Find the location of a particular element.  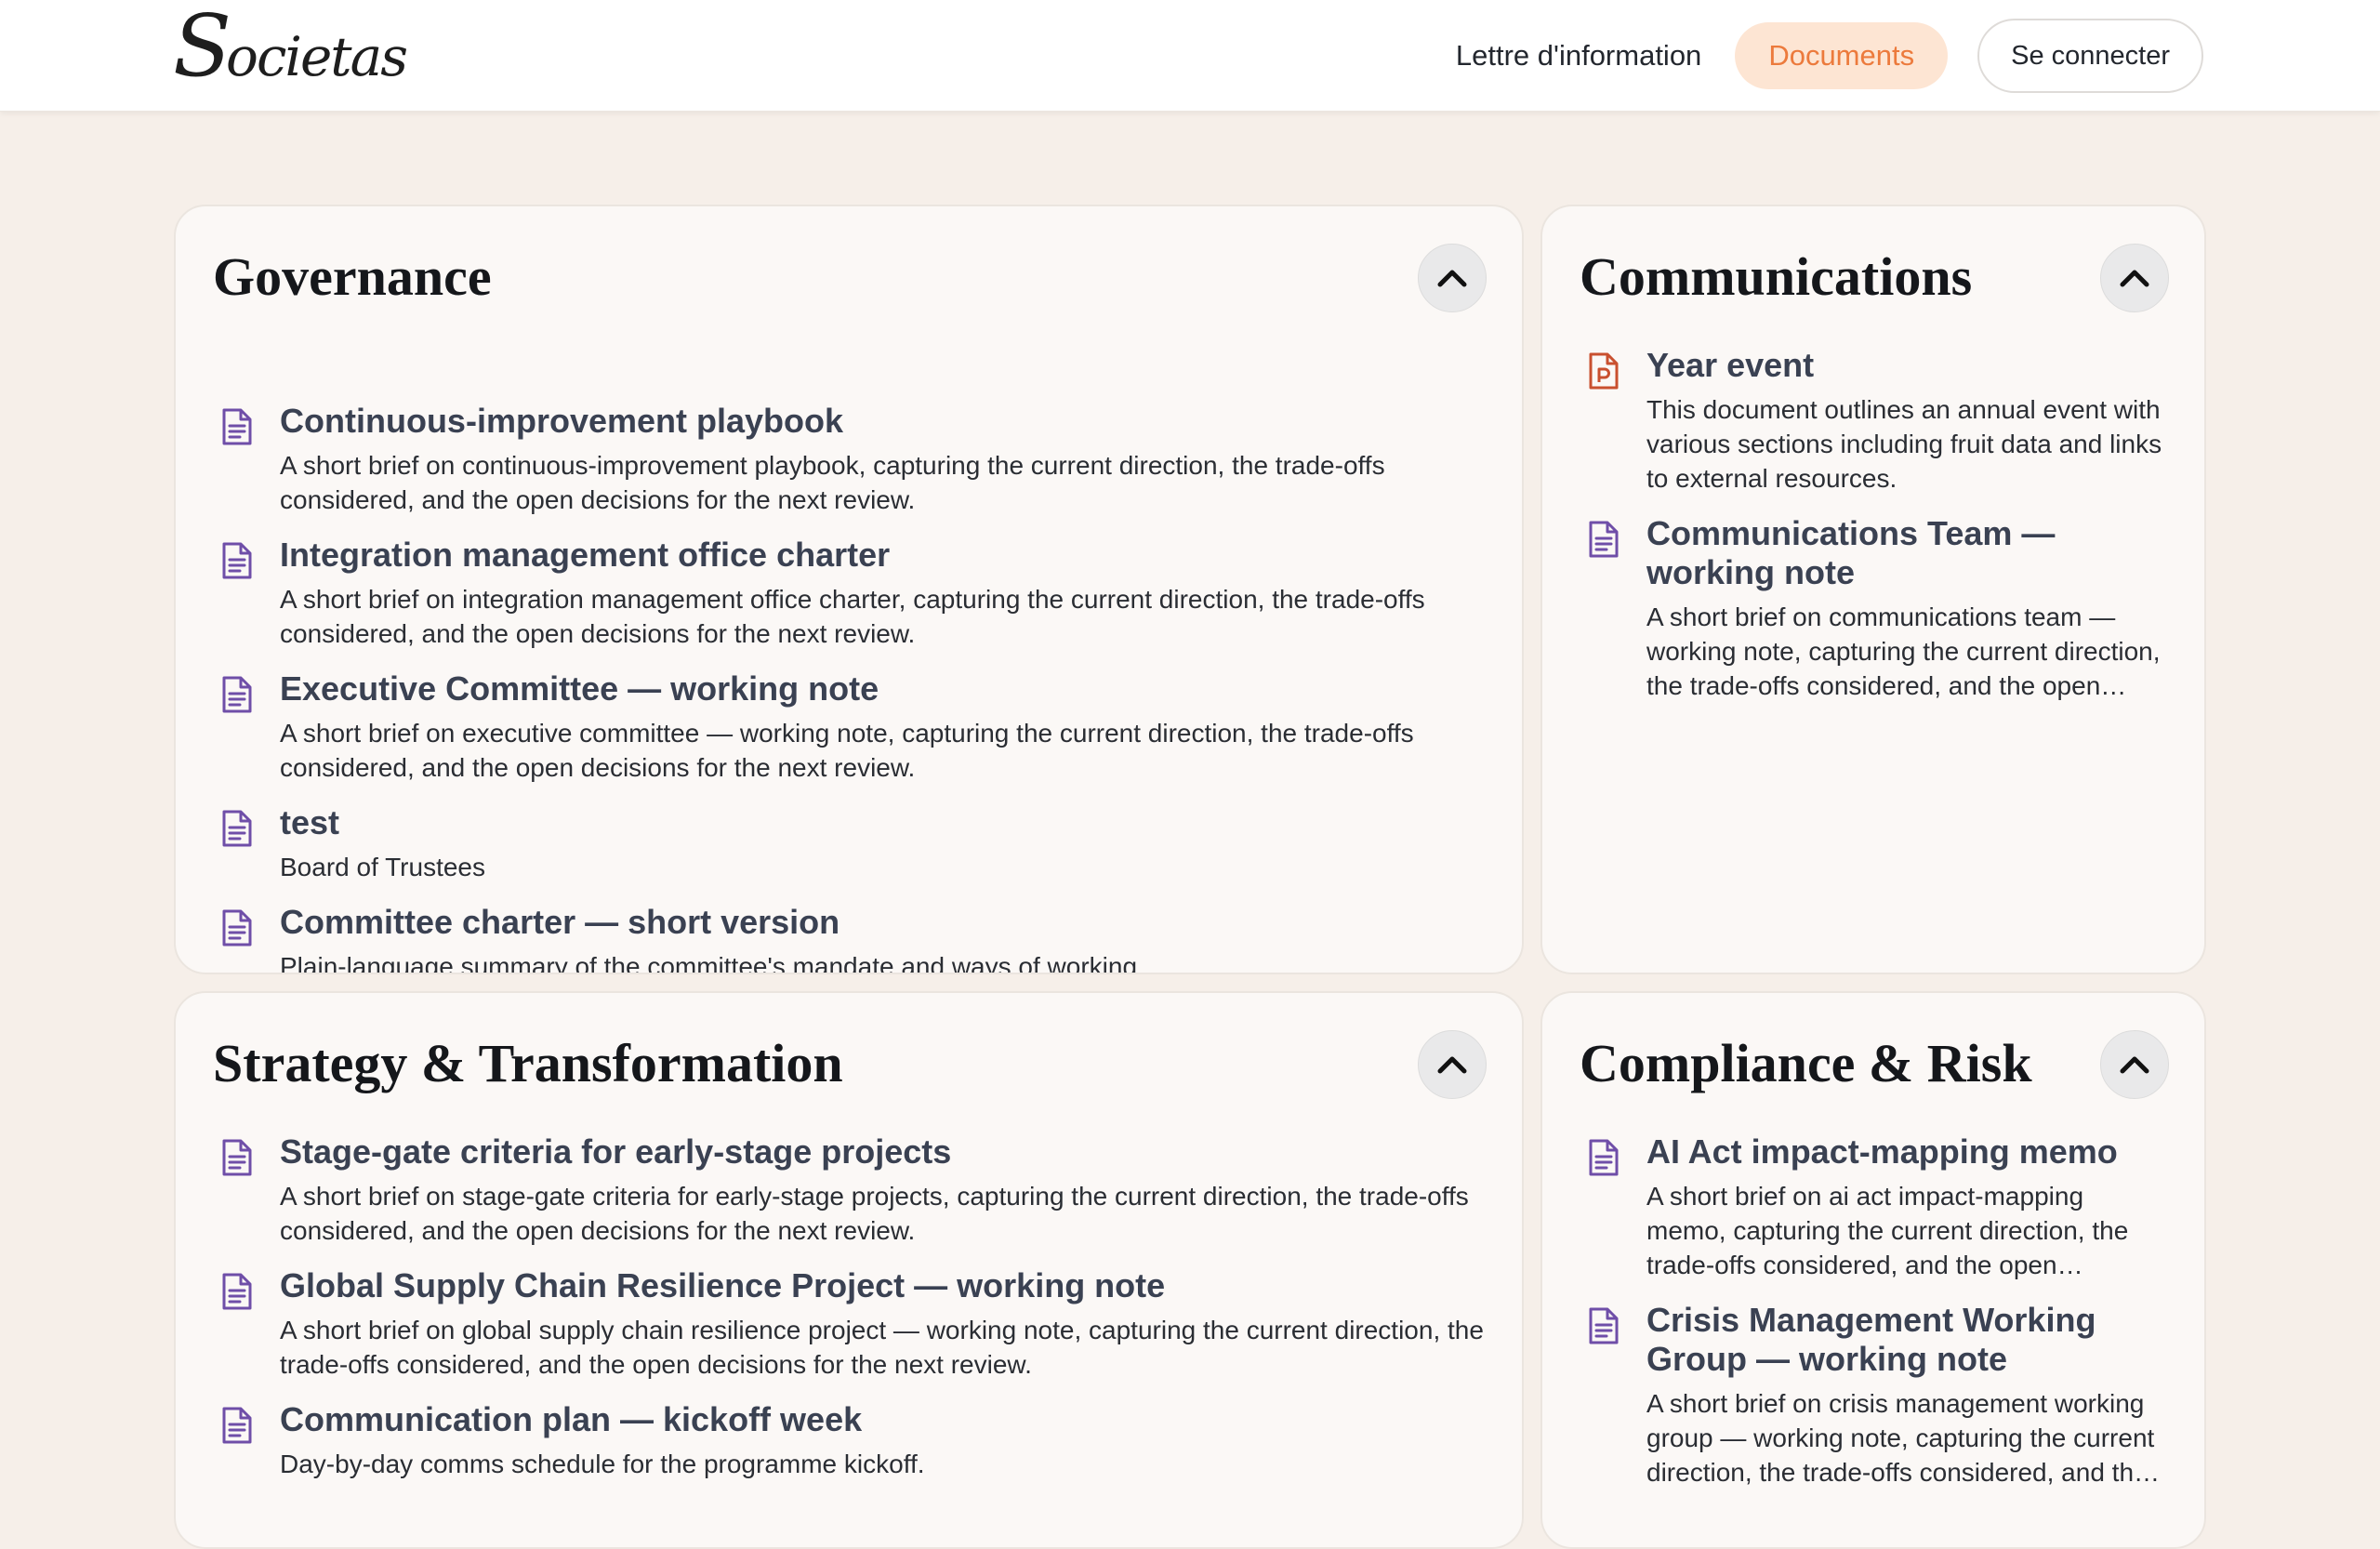

section-header: Communications is located at coordinates (1874, 277).